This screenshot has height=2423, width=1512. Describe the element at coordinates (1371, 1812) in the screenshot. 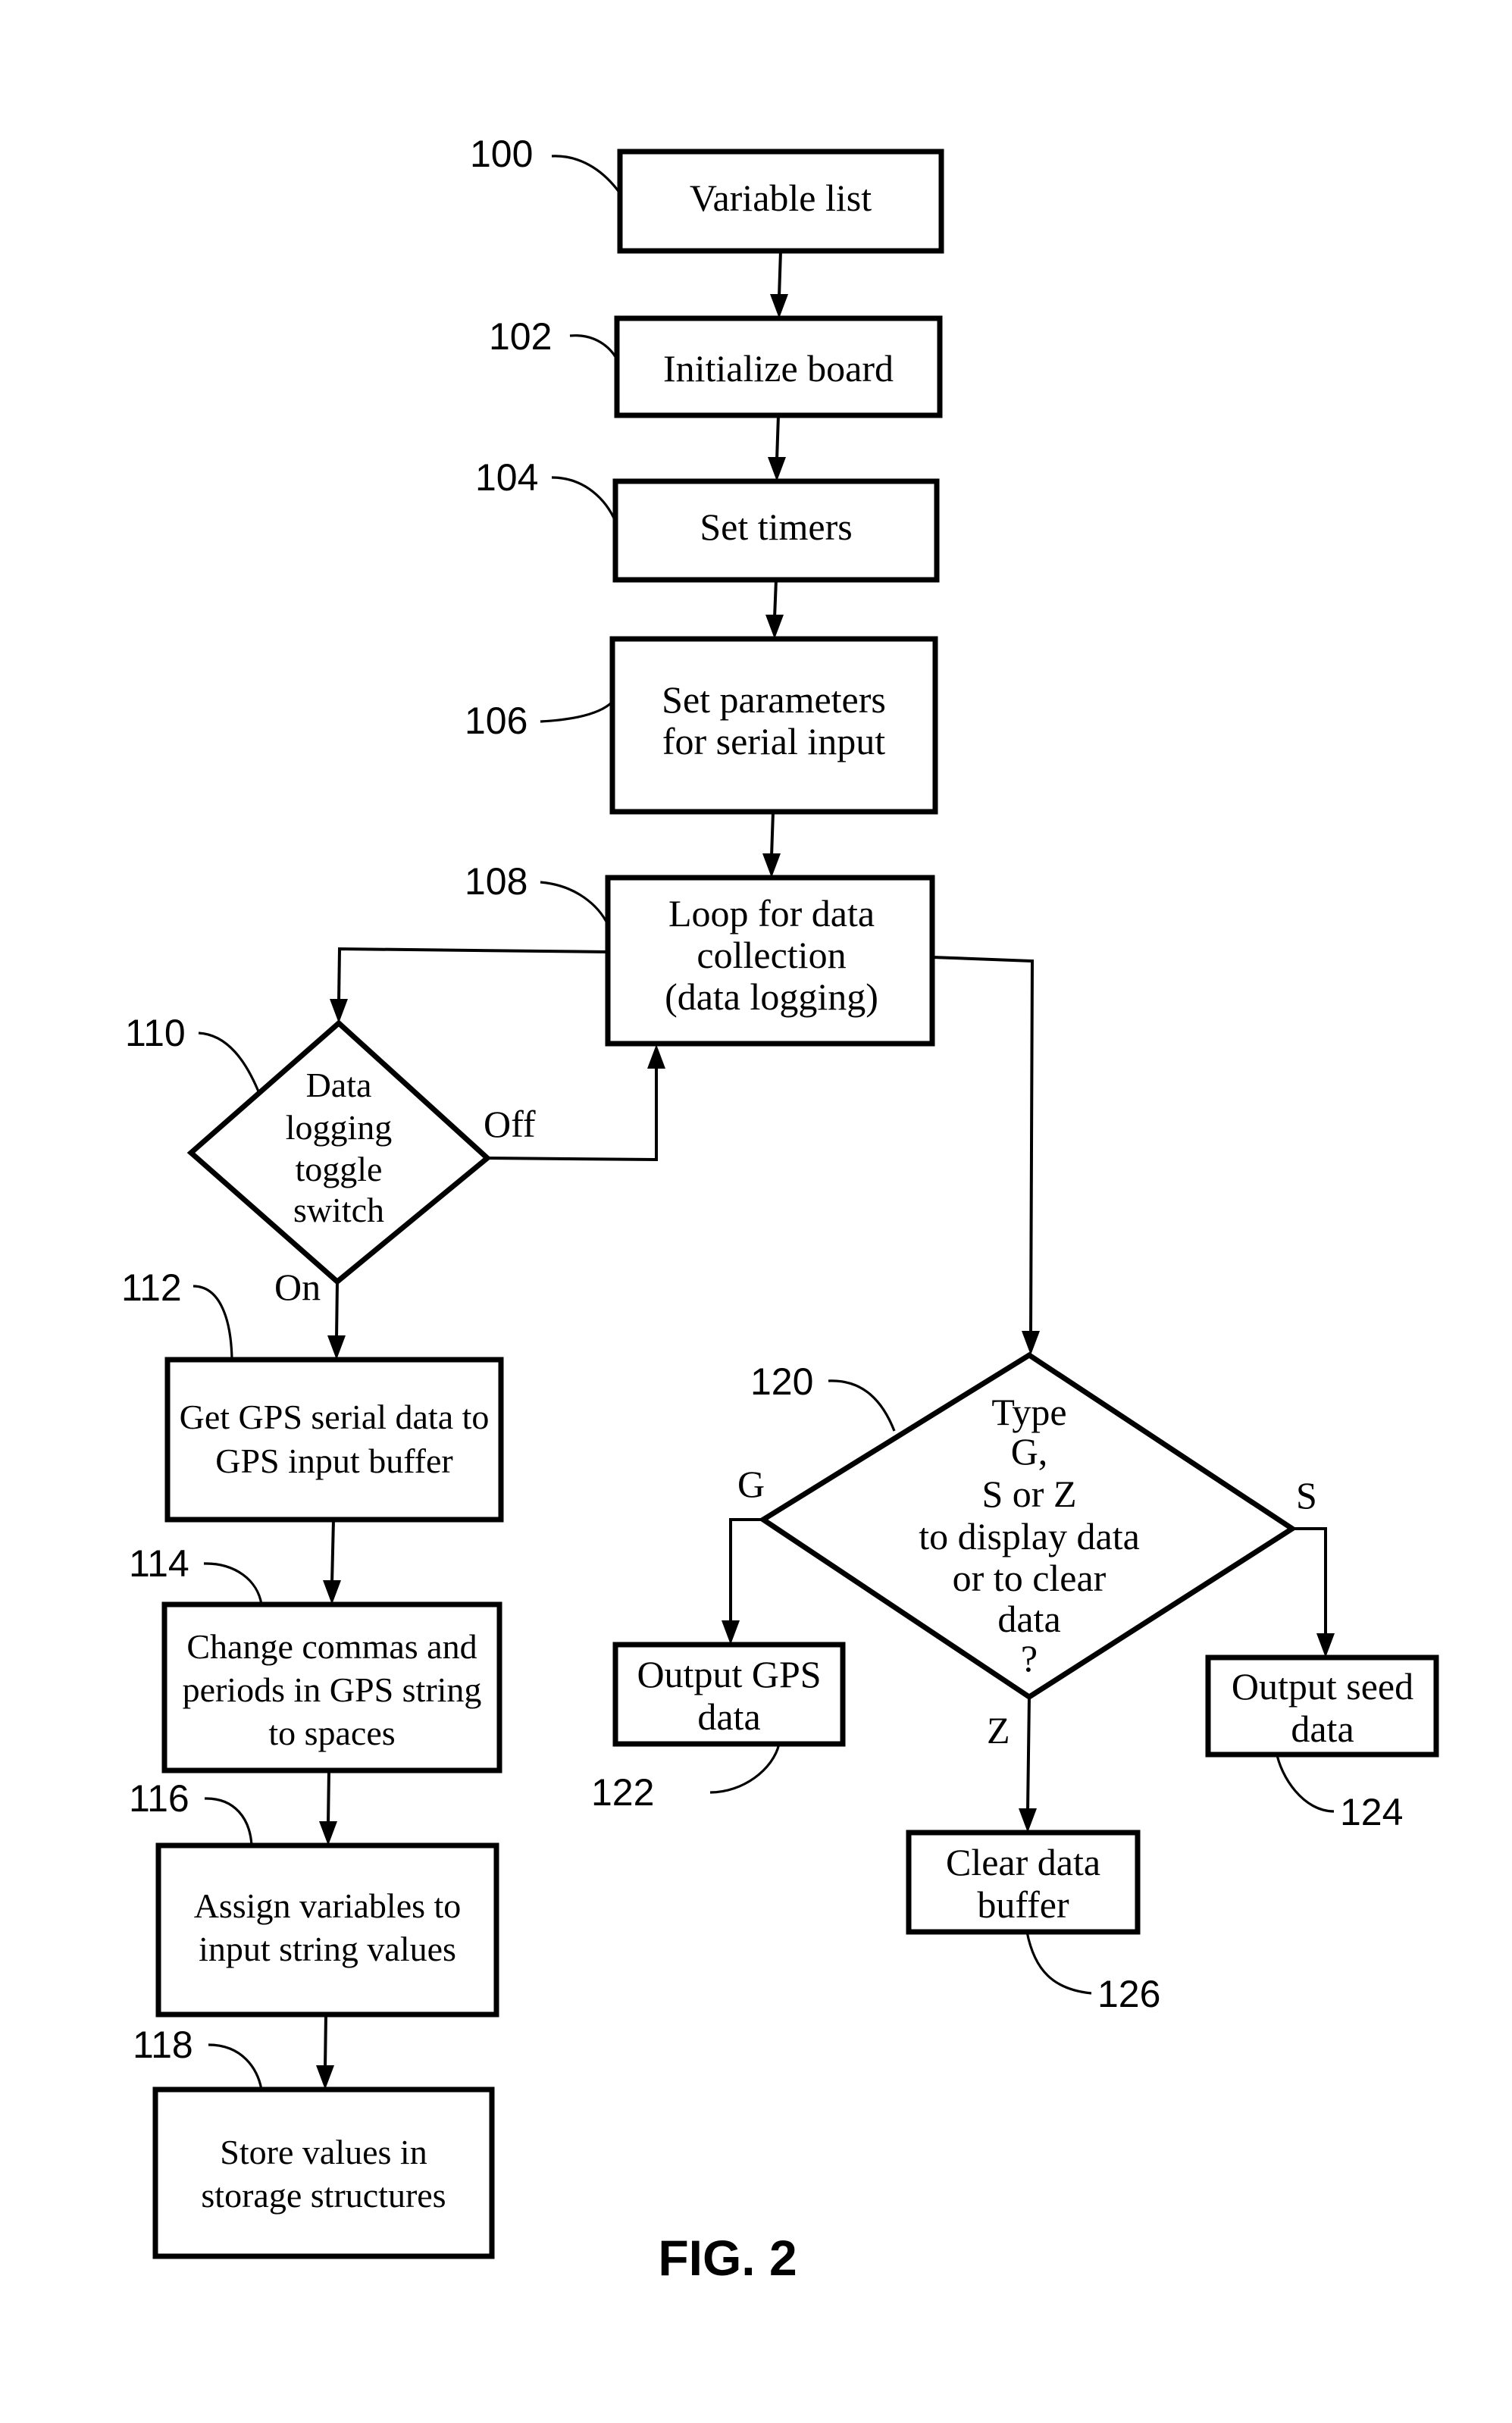

I see `reference-number: 124` at that location.